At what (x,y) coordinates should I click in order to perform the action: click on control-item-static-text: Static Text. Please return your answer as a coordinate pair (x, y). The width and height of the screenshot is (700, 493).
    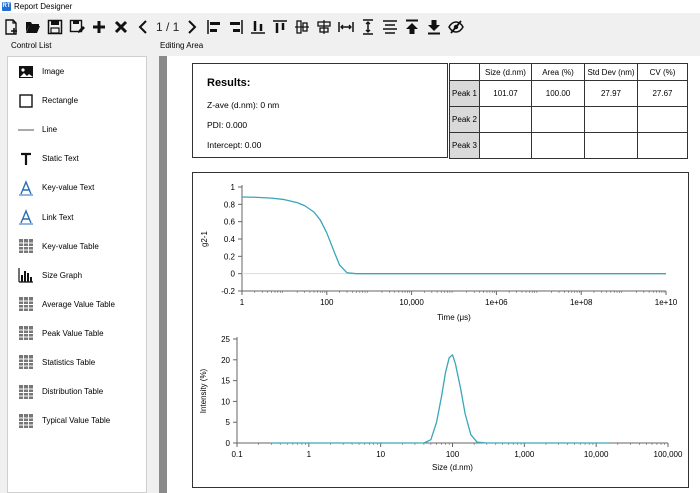
    Looking at the image, I should click on (77, 158).